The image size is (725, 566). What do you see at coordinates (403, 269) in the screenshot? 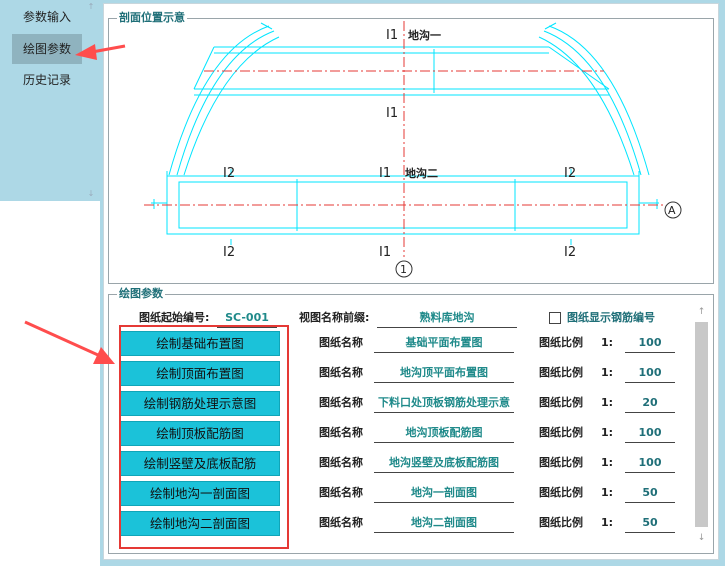
I see `label-axis-1: 1` at bounding box center [403, 269].